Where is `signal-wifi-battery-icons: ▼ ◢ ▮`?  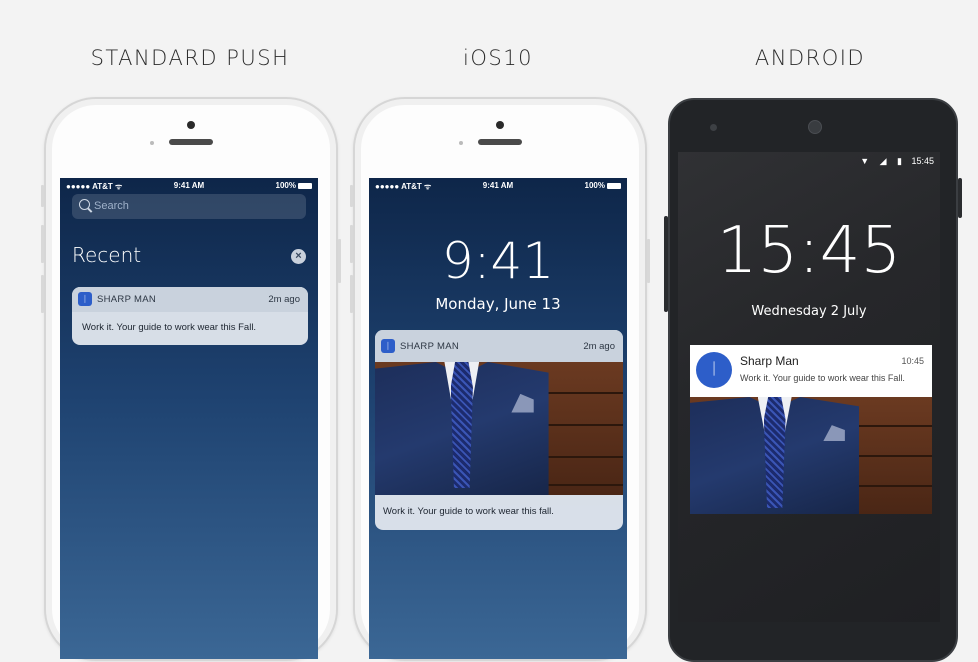
signal-wifi-battery-icons: ▼ ◢ ▮ is located at coordinates (883, 161).